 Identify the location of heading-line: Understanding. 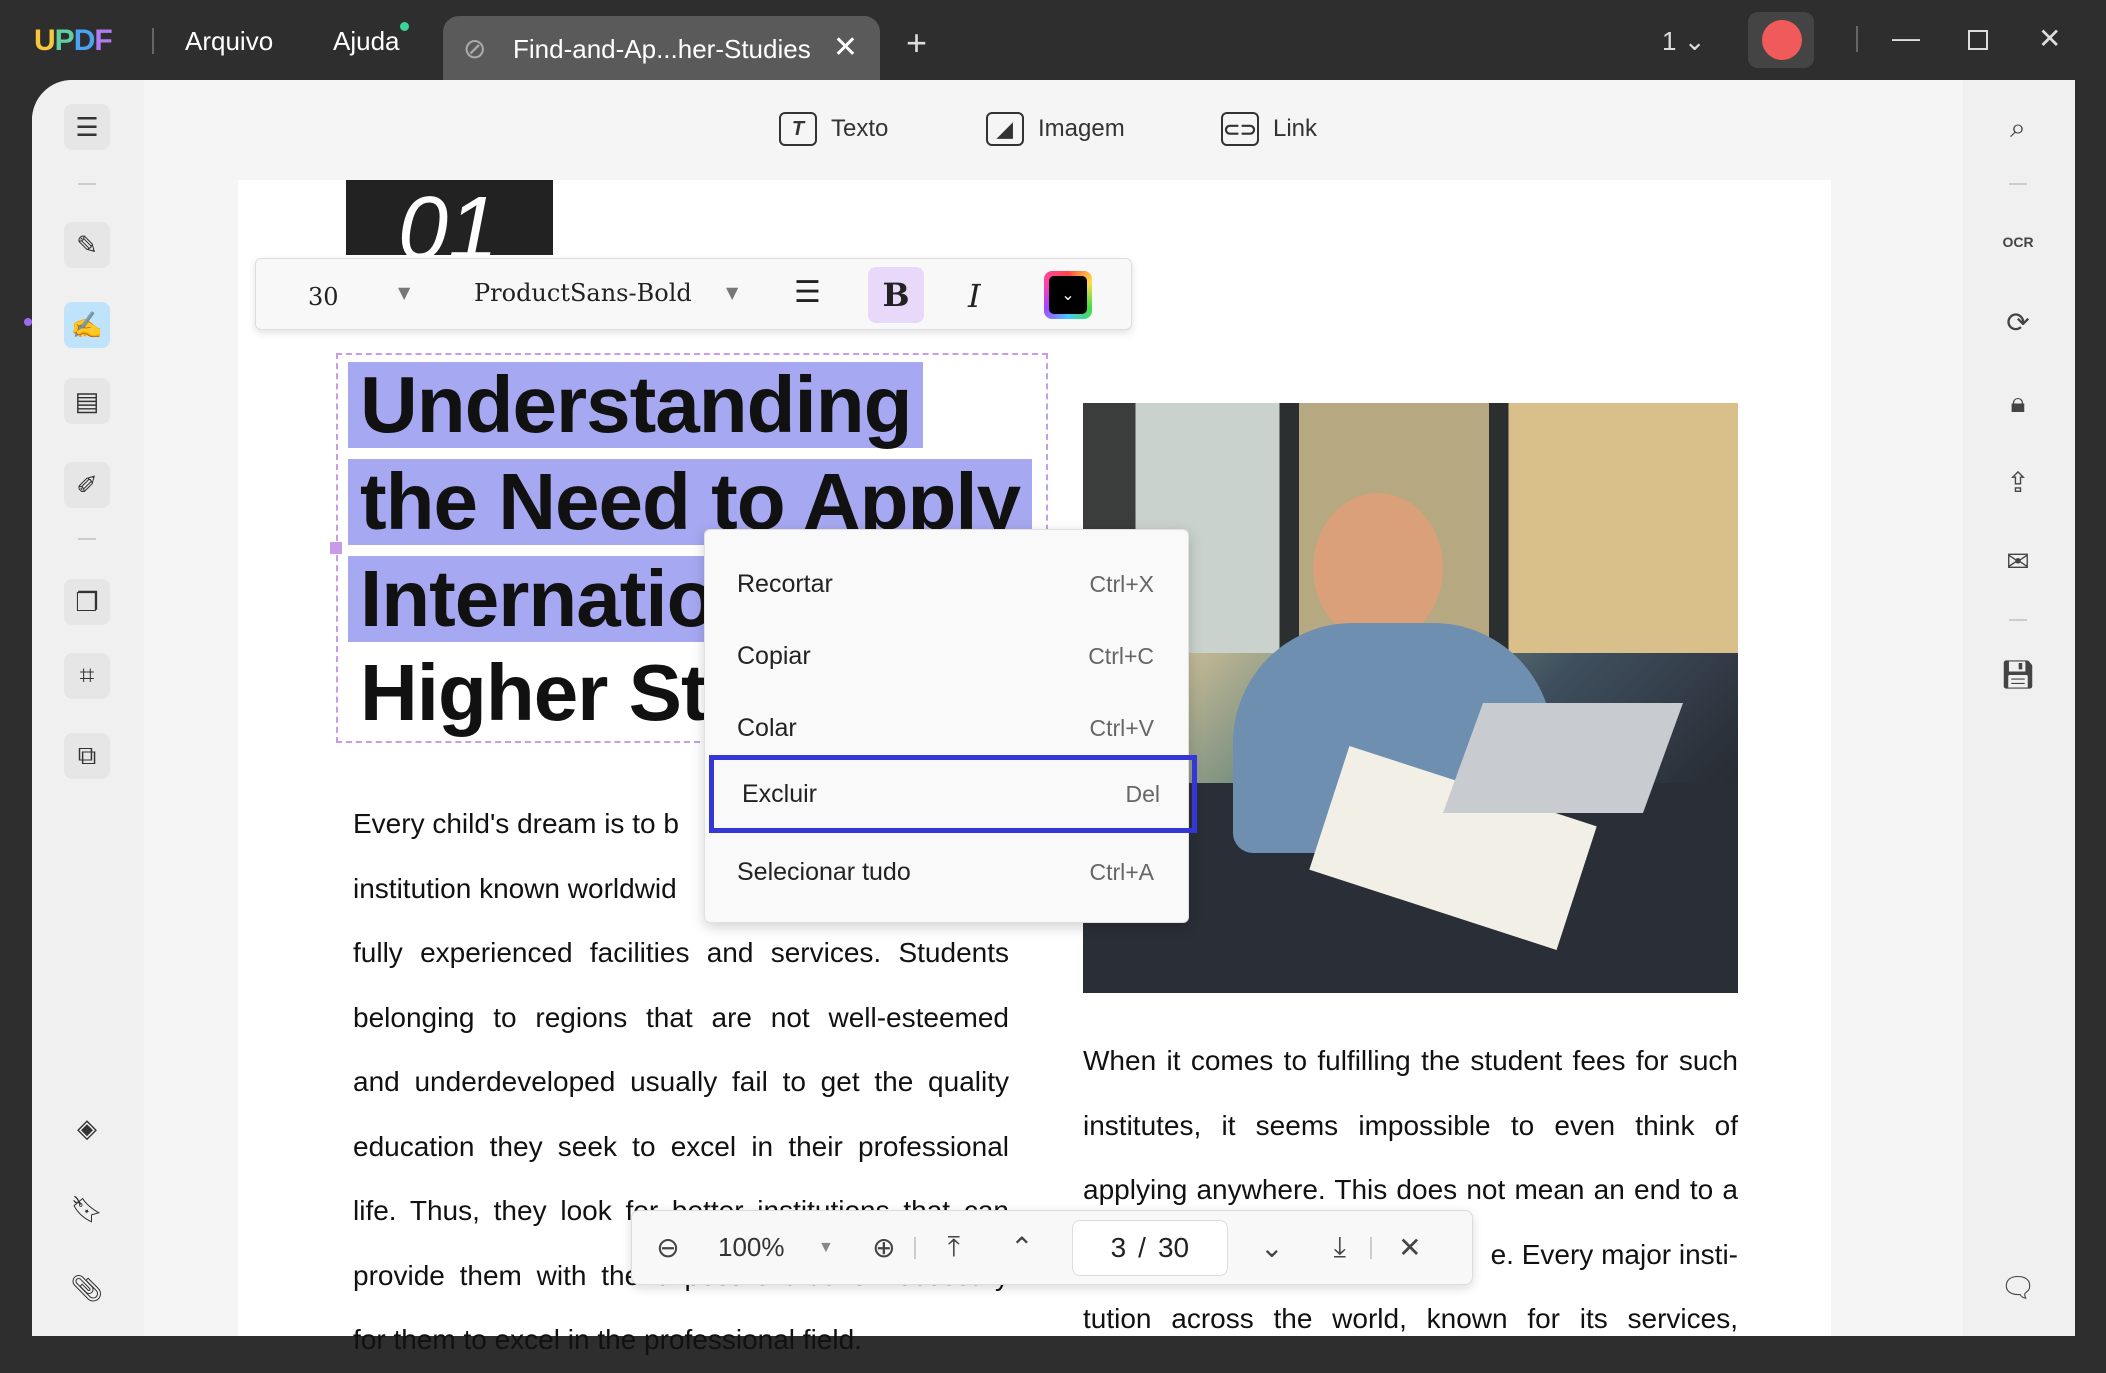
(636, 405).